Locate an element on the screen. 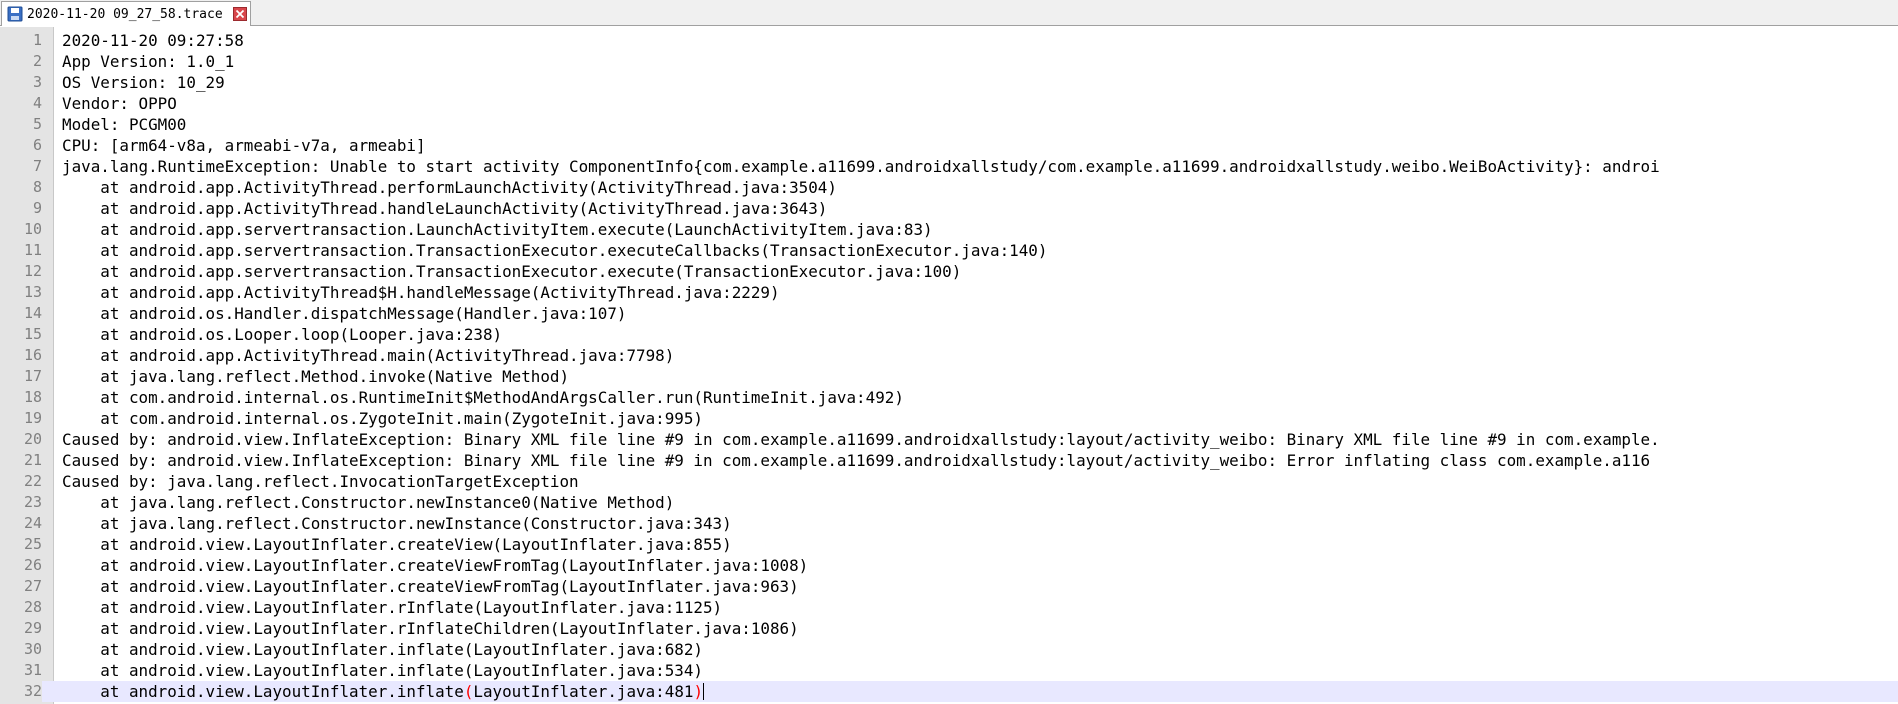  line-number: 4 is located at coordinates (37, 103).